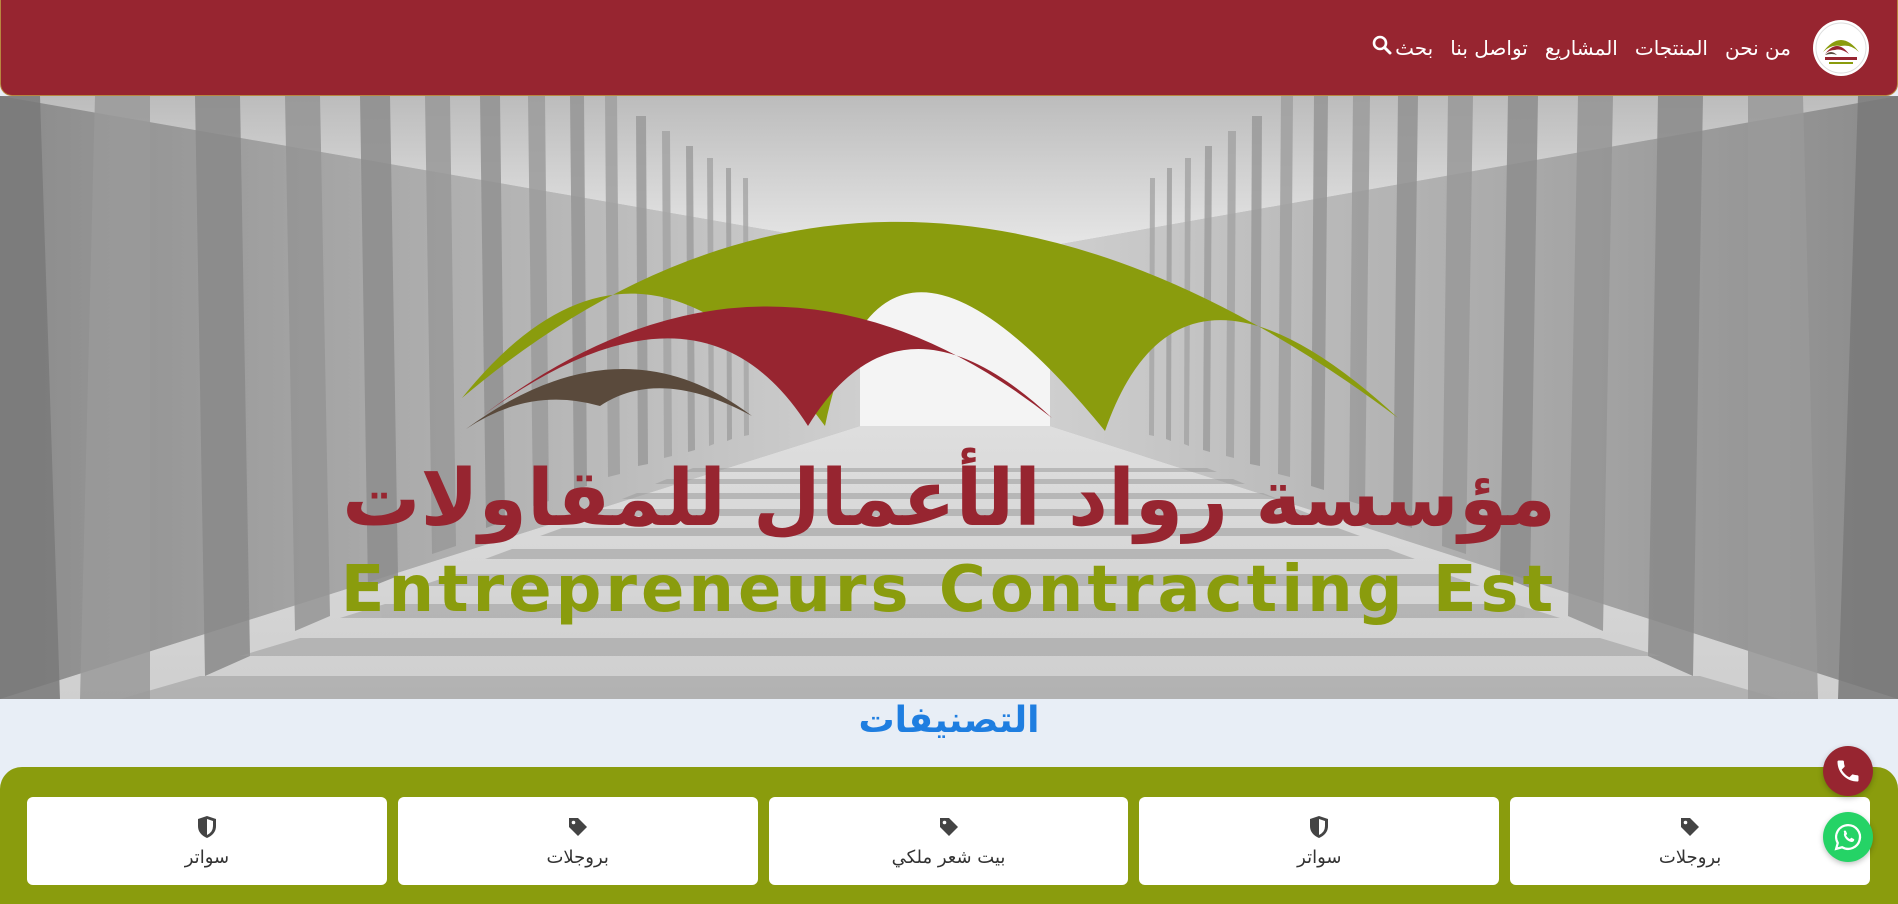 The image size is (1898, 904). I want to click on category-card-screens: سواتر, so click(1319, 841).